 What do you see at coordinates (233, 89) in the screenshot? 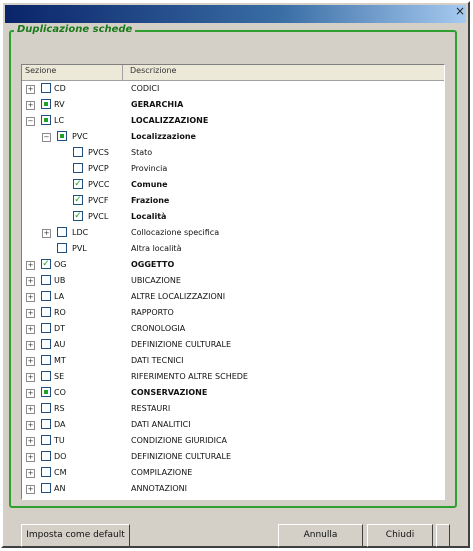
I see `tree-row-cd: + CD CODICI` at bounding box center [233, 89].